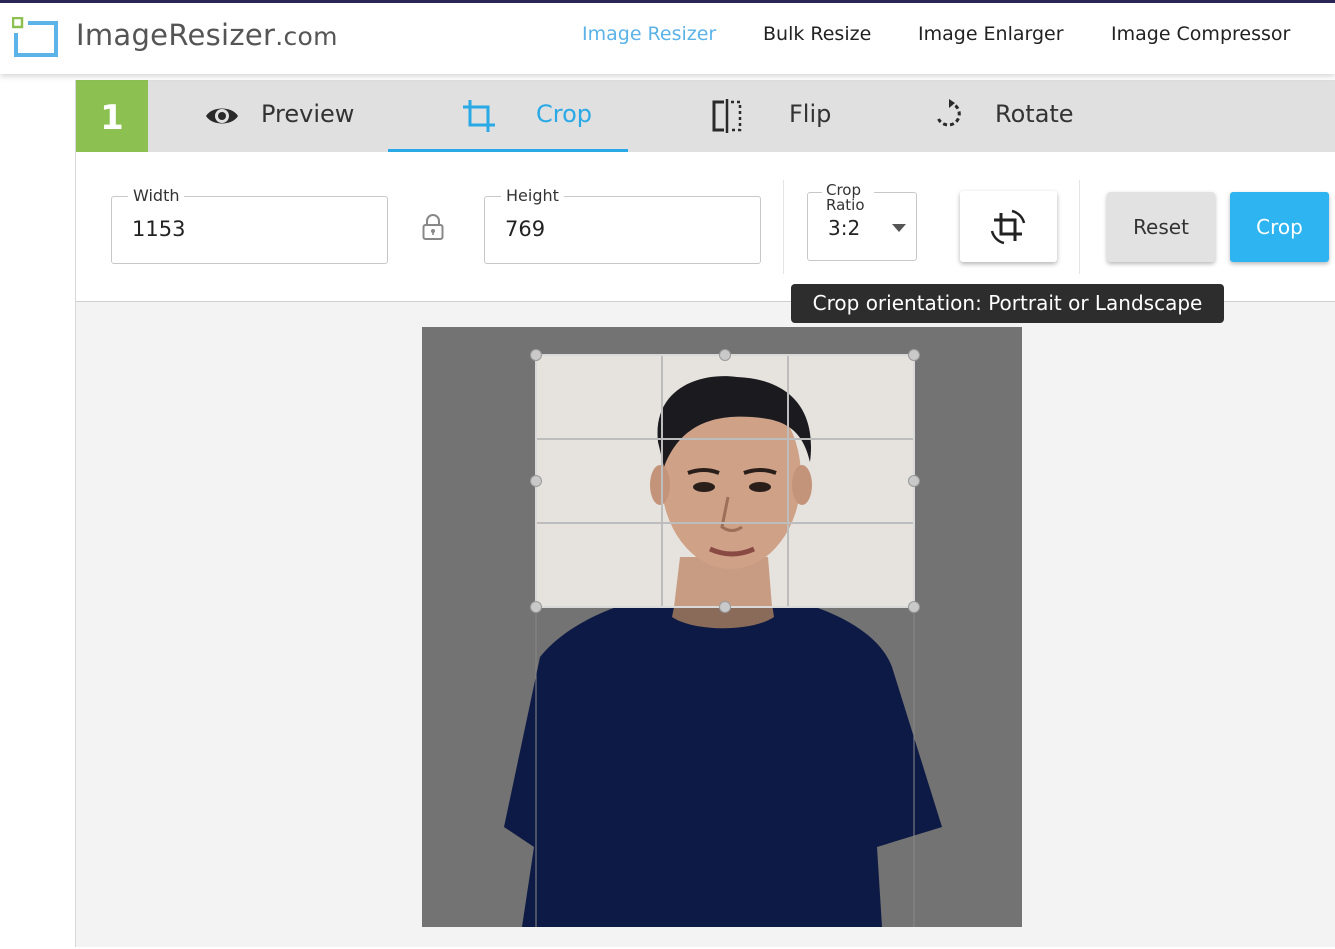 This screenshot has height=949, width=1335. What do you see at coordinates (1279, 227) in the screenshot?
I see `crop-button: Crop` at bounding box center [1279, 227].